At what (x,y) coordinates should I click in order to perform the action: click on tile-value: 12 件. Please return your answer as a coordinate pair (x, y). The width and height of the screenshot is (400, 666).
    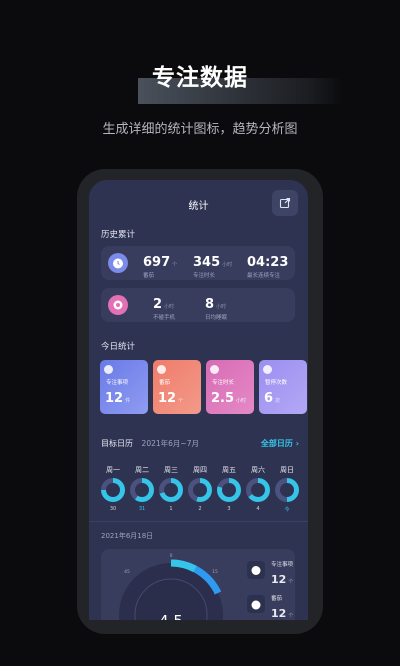
    Looking at the image, I should click on (117, 398).